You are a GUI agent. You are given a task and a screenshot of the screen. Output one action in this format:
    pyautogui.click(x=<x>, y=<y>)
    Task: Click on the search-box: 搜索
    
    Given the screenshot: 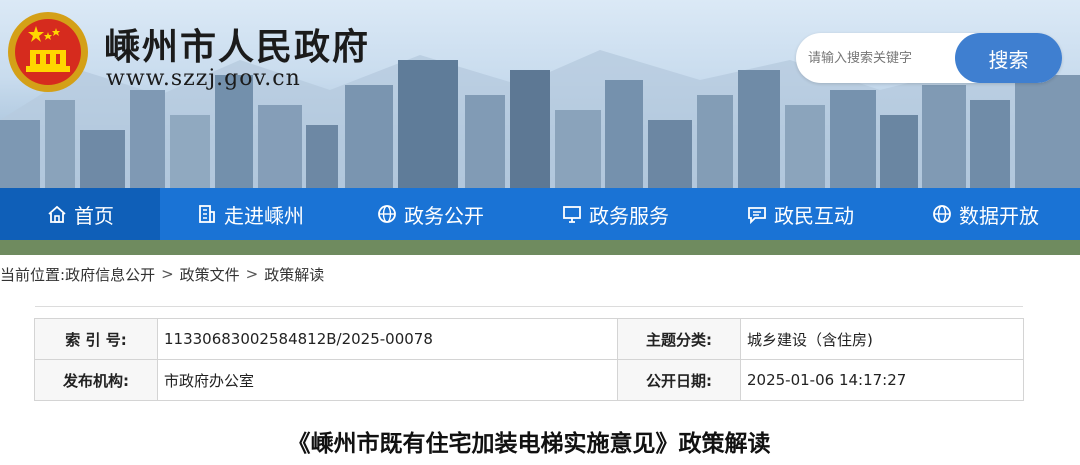 What is the action you would take?
    pyautogui.click(x=929, y=58)
    